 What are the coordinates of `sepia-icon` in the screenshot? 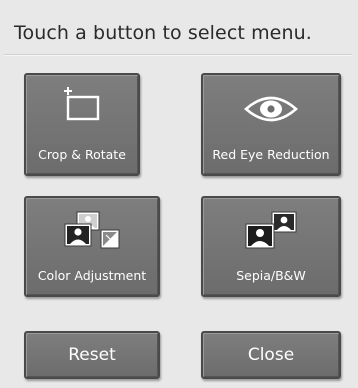 It's located at (271, 230).